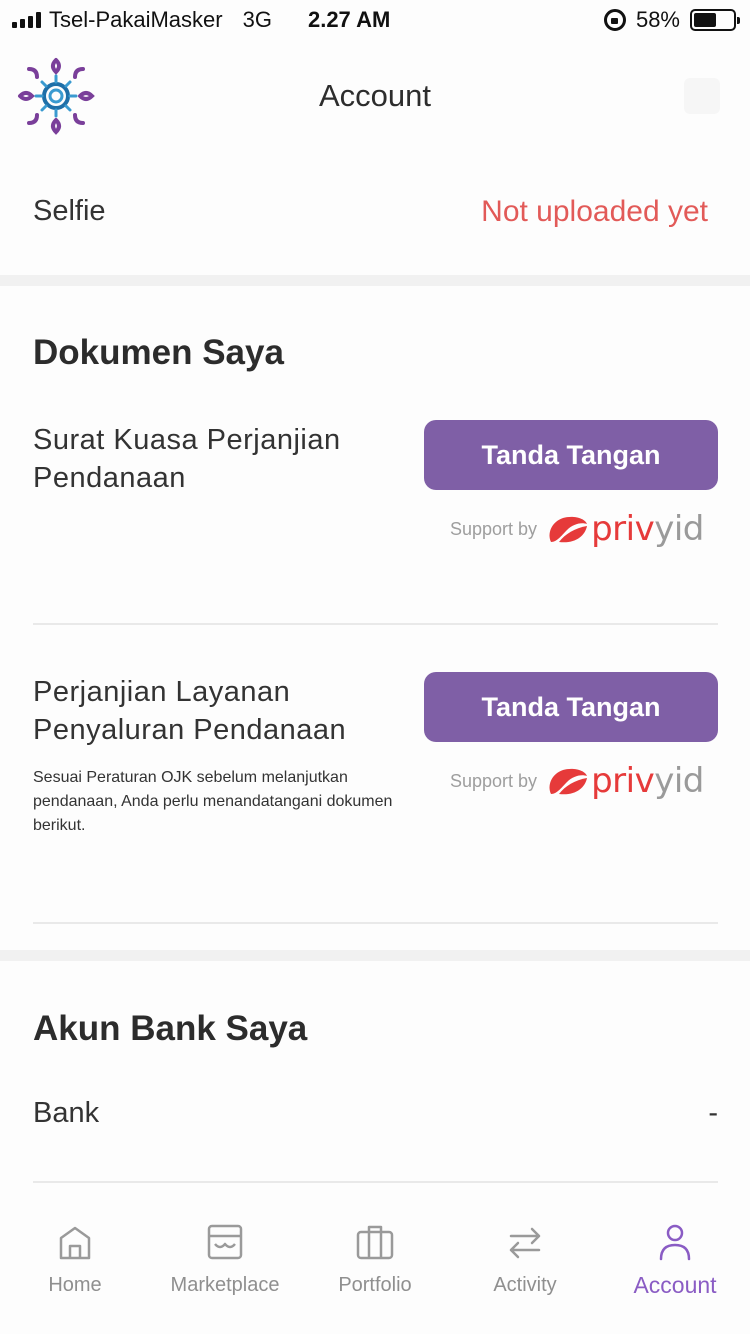 The width and height of the screenshot is (750, 1334). What do you see at coordinates (66, 1113) in the screenshot?
I see `bank-label: Bank` at bounding box center [66, 1113].